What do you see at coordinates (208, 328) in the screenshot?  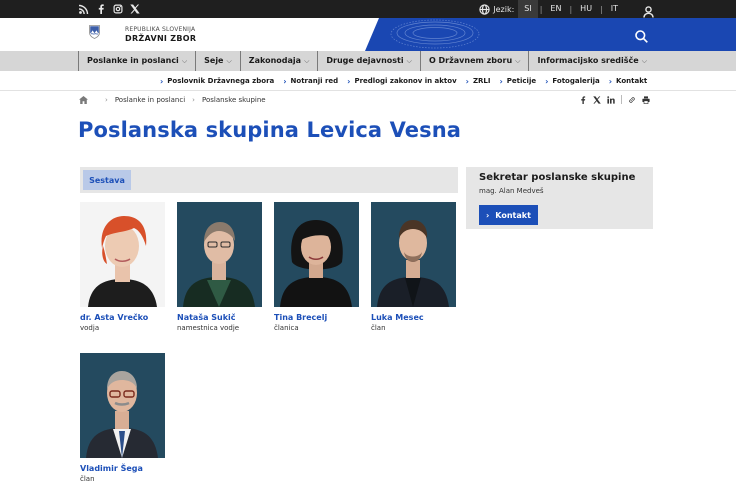 I see `member-role: namestnica vodje` at bounding box center [208, 328].